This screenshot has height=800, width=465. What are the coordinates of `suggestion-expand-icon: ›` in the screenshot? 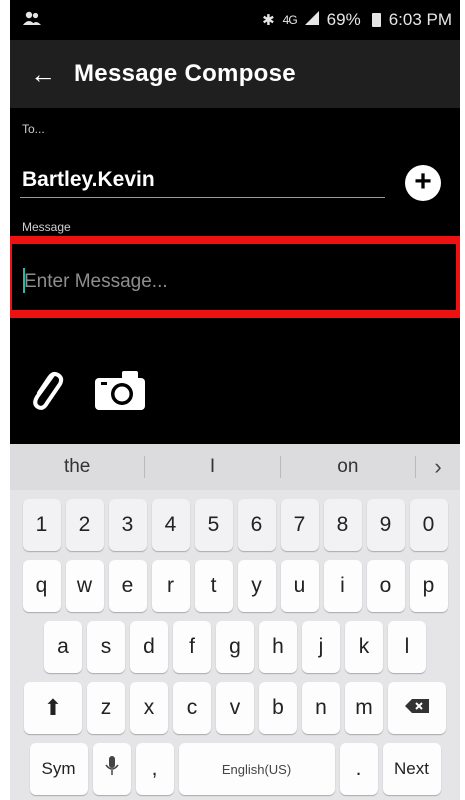 It's located at (438, 467).